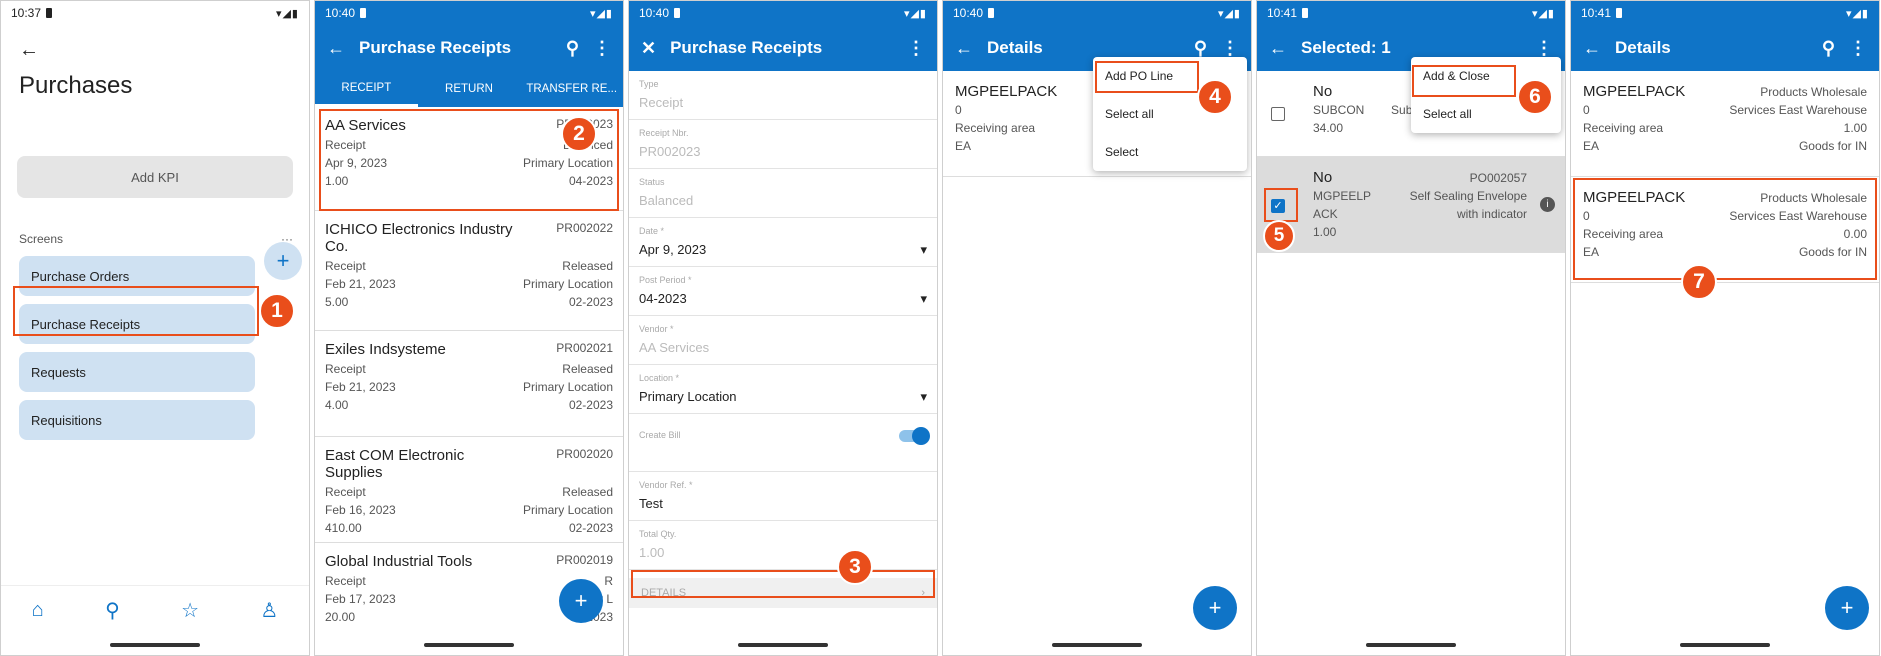 The height and width of the screenshot is (656, 1881). What do you see at coordinates (608, 581) in the screenshot?
I see `status: R` at bounding box center [608, 581].